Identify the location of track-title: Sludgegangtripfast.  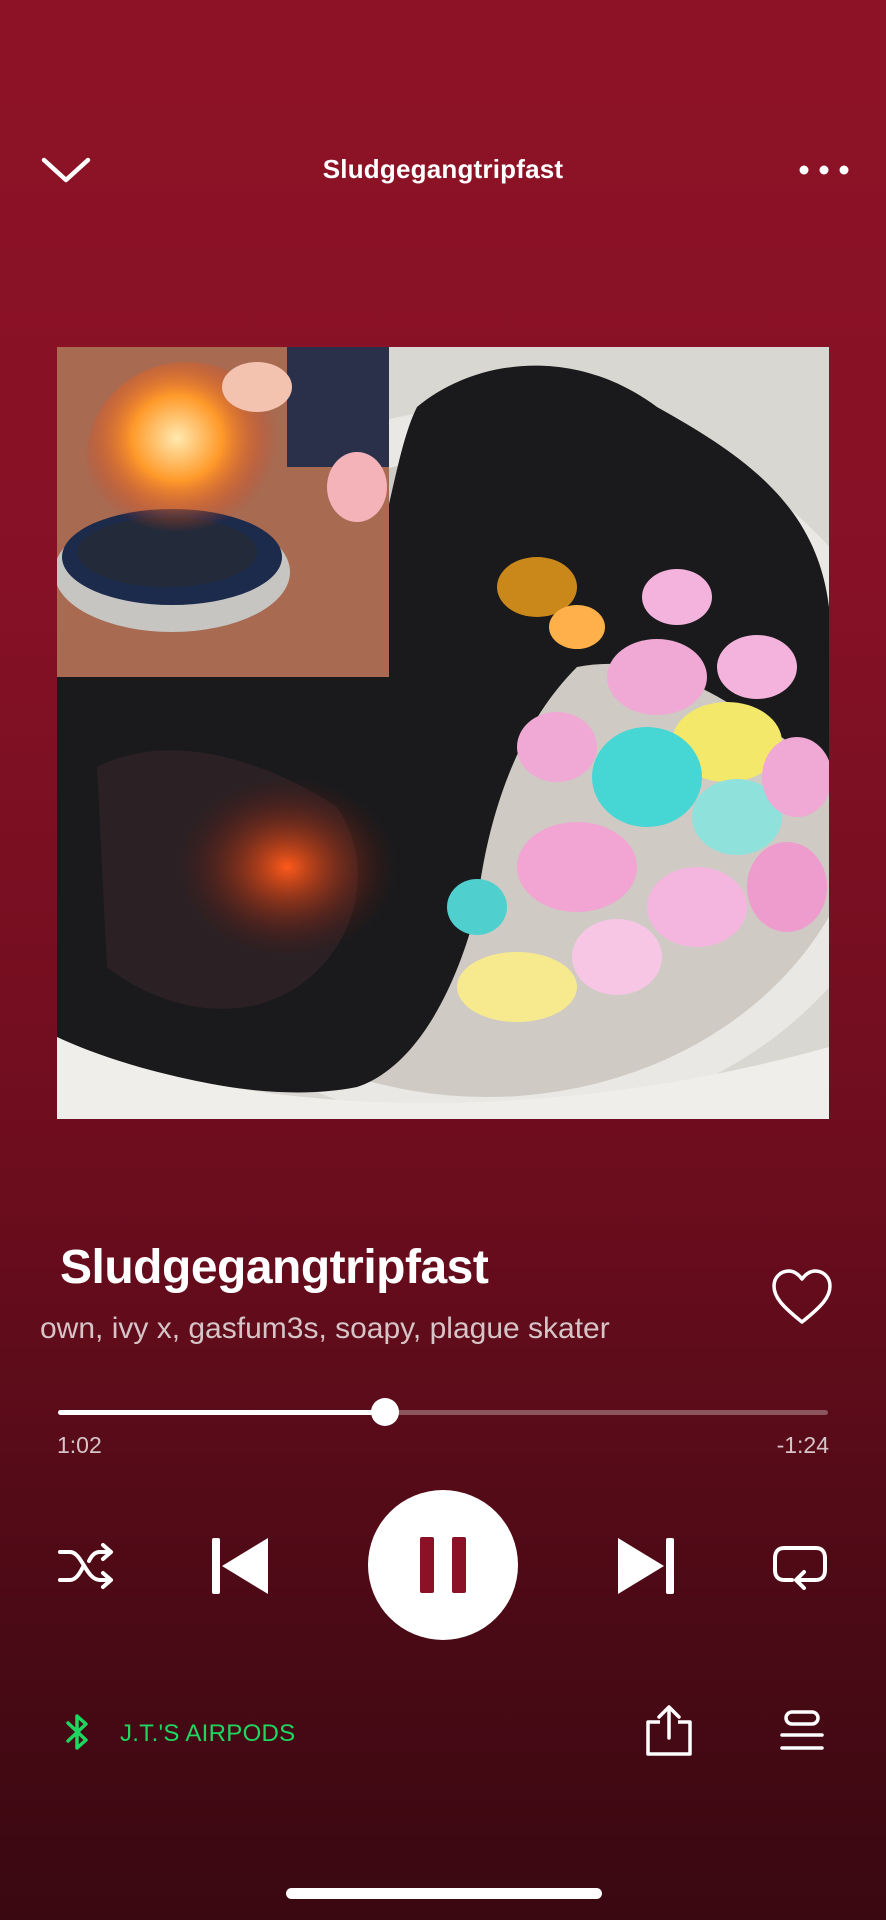
(274, 1267).